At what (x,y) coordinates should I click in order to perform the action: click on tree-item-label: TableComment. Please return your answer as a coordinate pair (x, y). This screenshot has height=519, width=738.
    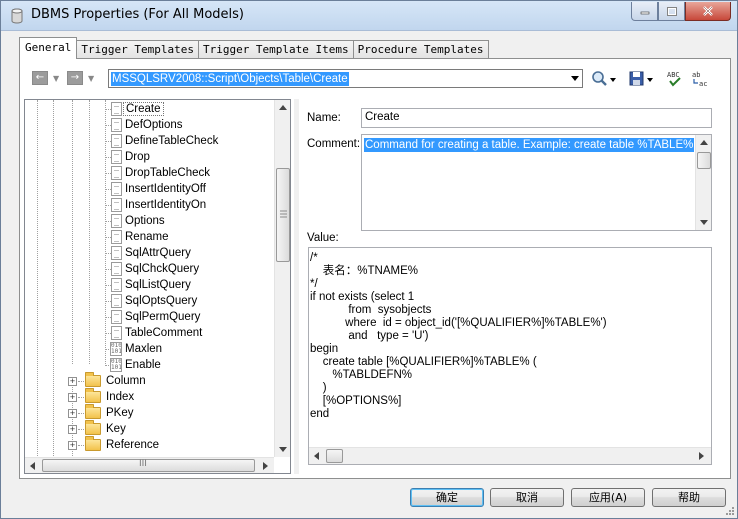
    Looking at the image, I should click on (164, 333).